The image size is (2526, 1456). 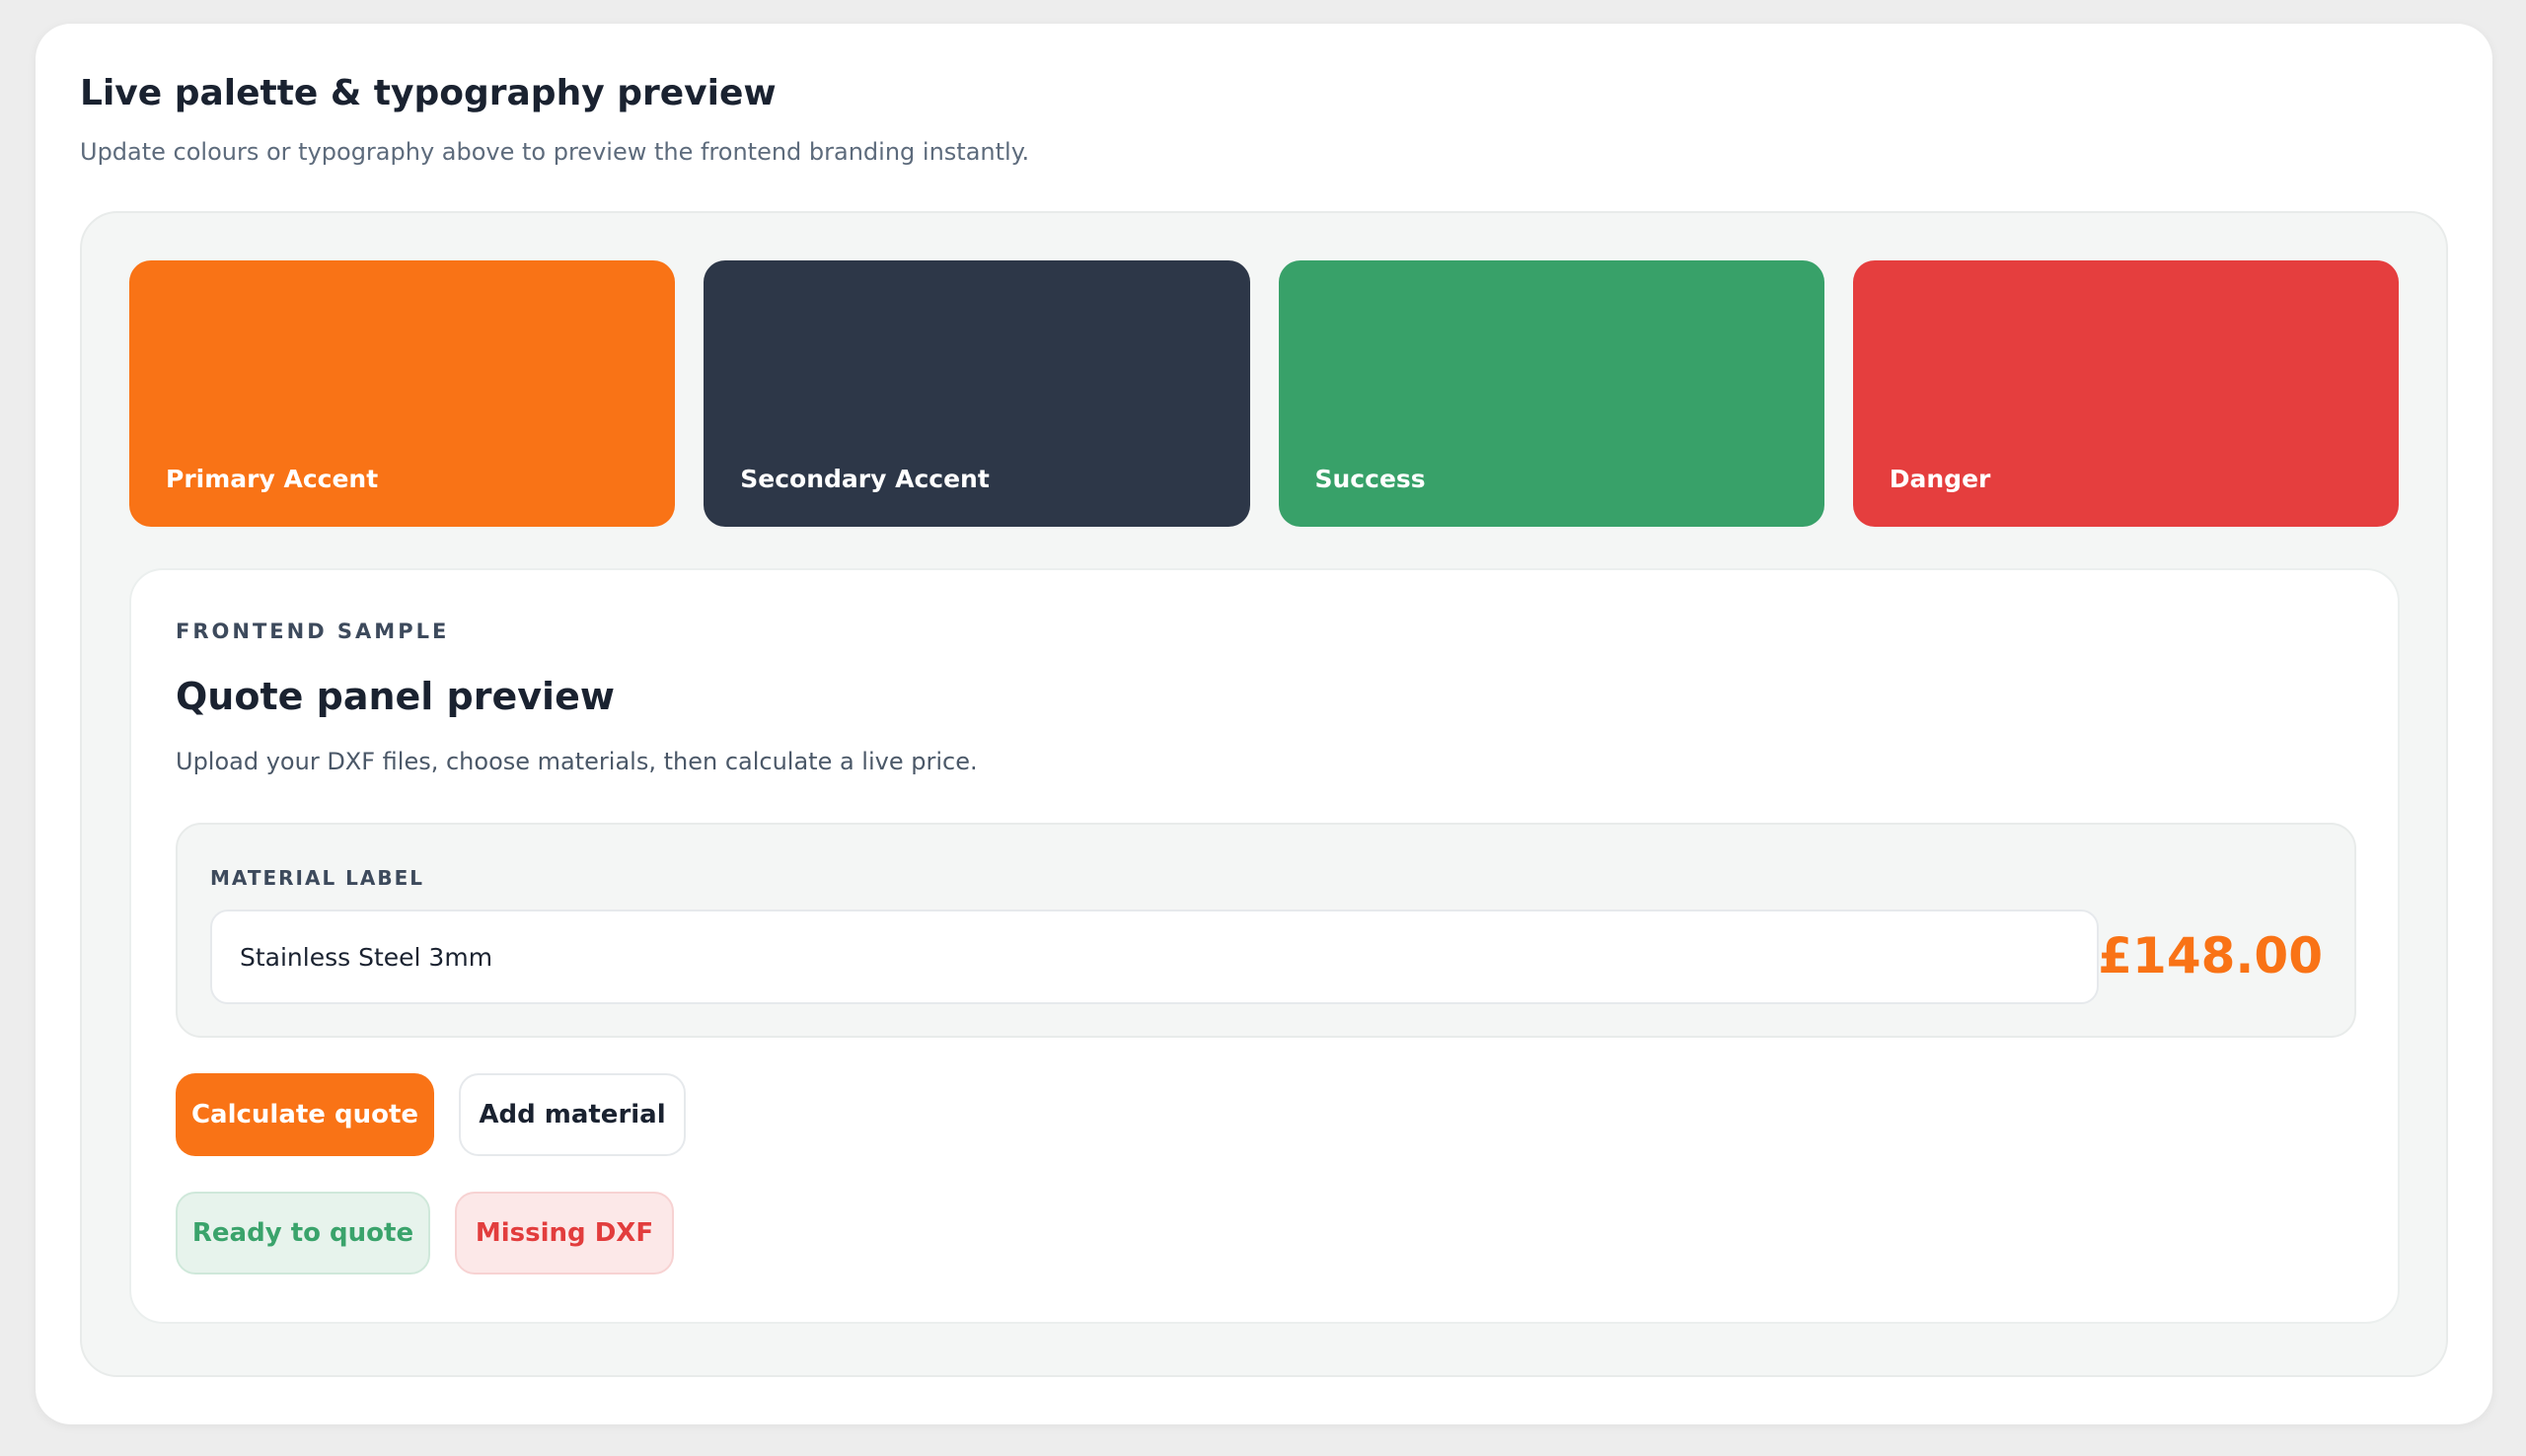 I want to click on sample-eyebrow: FRONTEND SAMPLE, so click(x=313, y=631).